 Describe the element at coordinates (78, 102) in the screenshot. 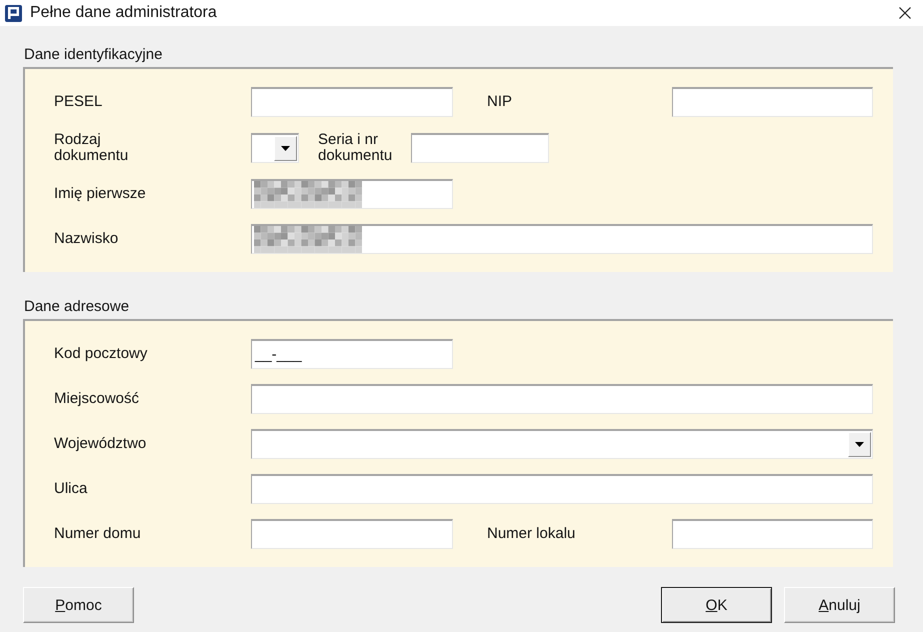

I see `field-label: PESEL` at that location.